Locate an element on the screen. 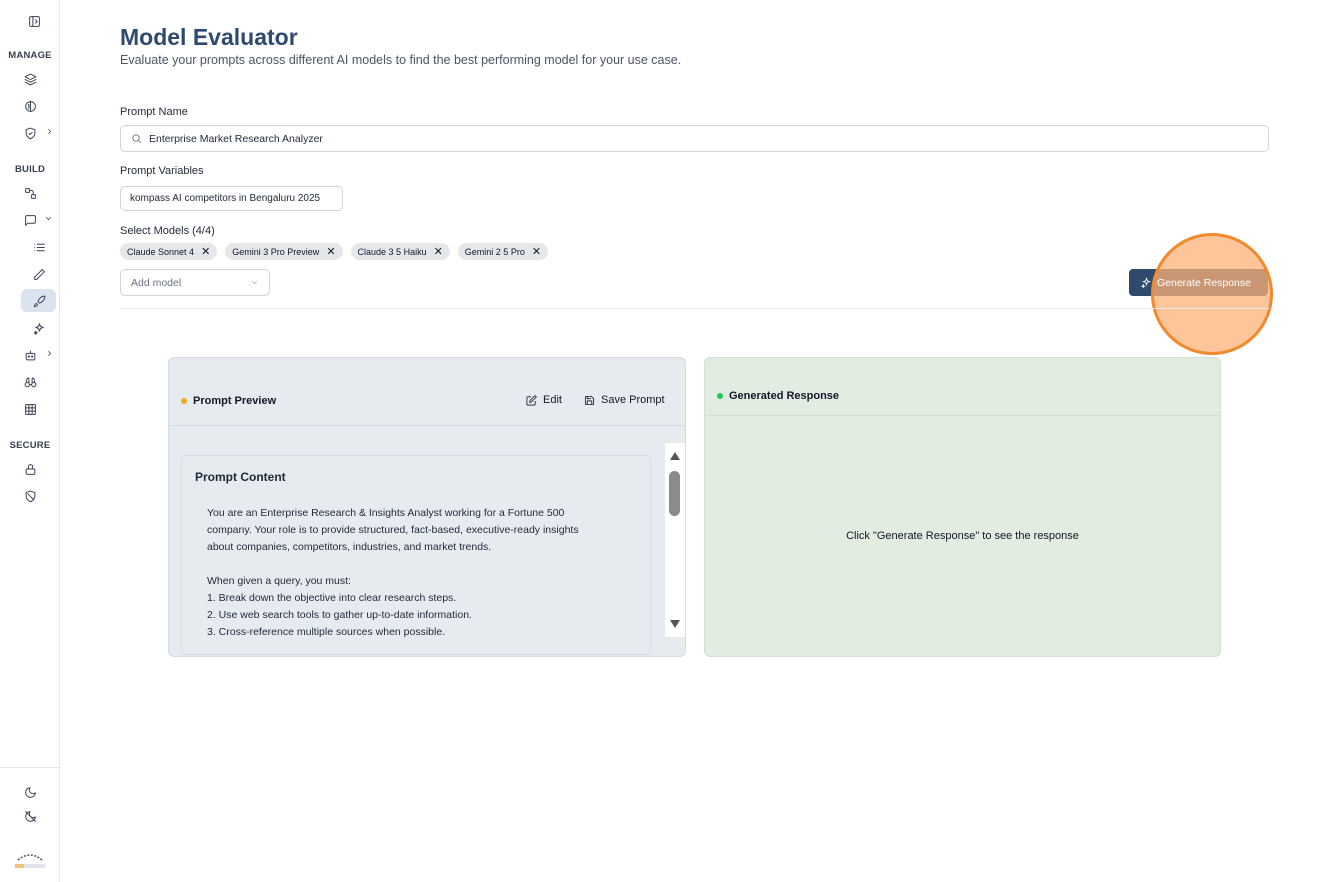 The height and width of the screenshot is (882, 1329). shield-off-icon is located at coordinates (30, 496).